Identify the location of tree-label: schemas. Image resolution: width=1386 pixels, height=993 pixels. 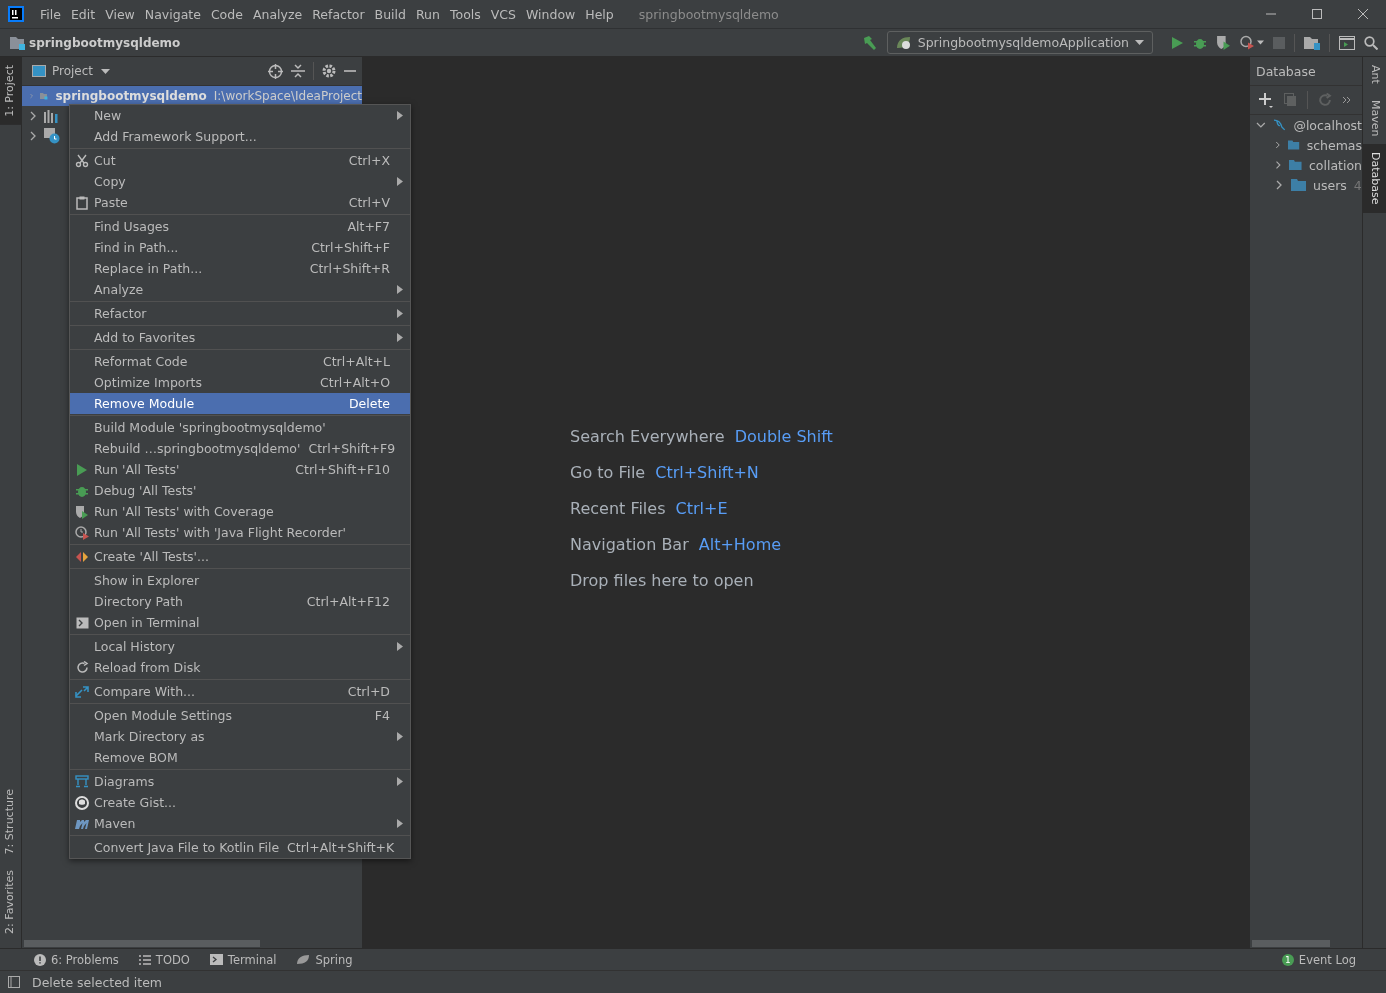
(1334, 145).